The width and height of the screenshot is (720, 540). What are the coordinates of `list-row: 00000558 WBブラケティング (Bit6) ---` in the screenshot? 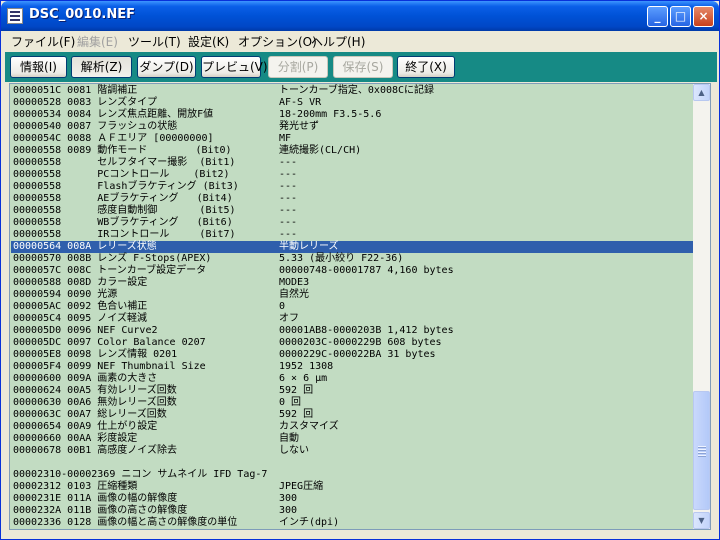 It's located at (352, 223).